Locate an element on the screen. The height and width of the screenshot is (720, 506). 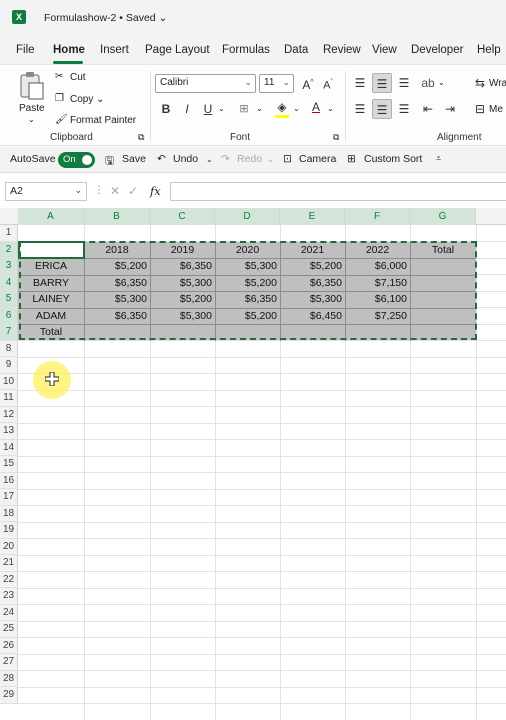
formula-bar: A2 ⌄ ⋮ ✕ ✓ fx is located at coordinates (253, 191).